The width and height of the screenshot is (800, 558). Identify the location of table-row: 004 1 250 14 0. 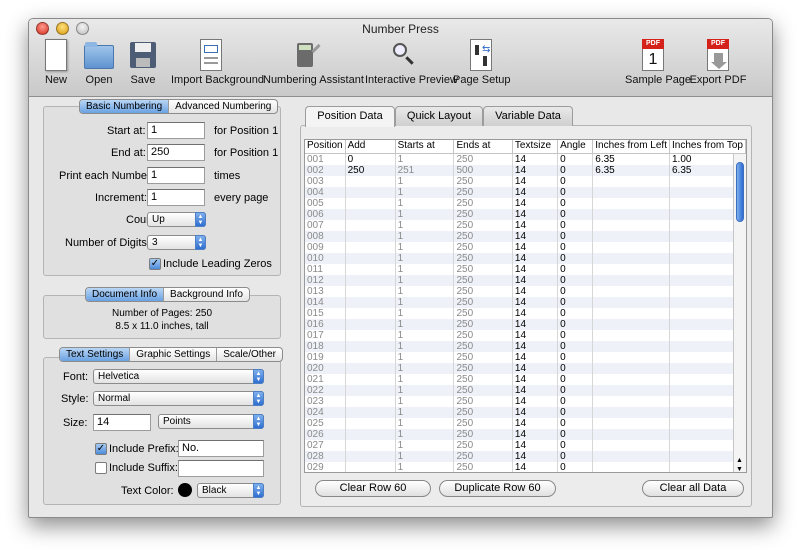
(525, 192).